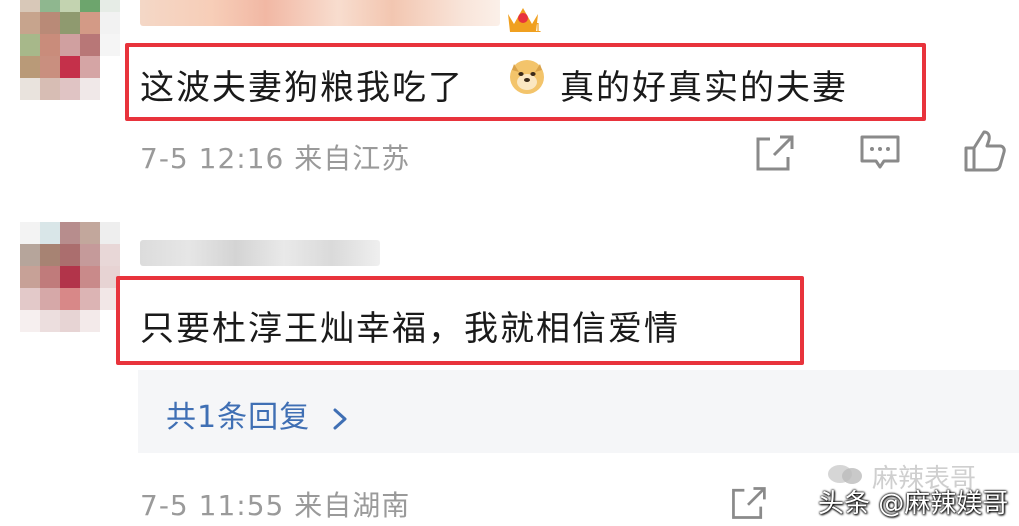 The height and width of the screenshot is (526, 1019). Describe the element at coordinates (538, 27) in the screenshot. I see `svg-text: 1` at that location.